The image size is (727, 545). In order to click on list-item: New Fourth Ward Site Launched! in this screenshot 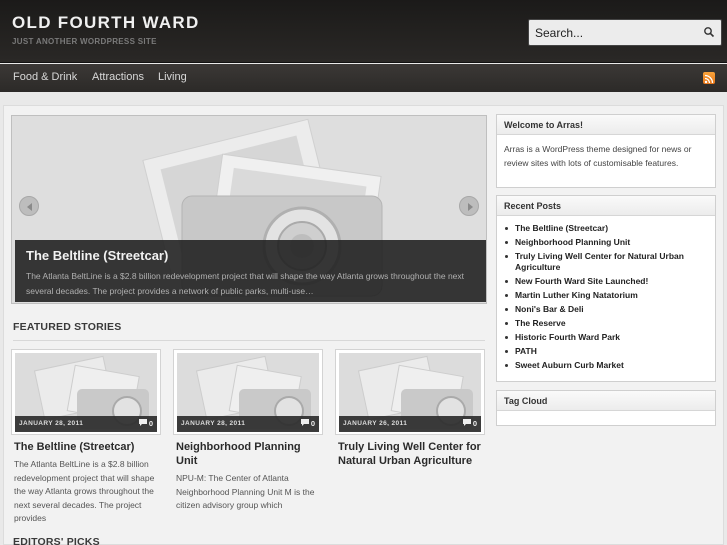, I will do `click(602, 281)`.